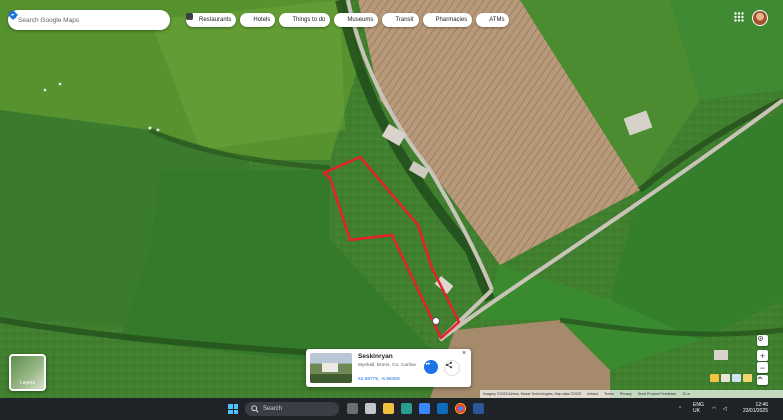 This screenshot has width=783, height=420. I want to click on chrome-icon, so click(460, 408).